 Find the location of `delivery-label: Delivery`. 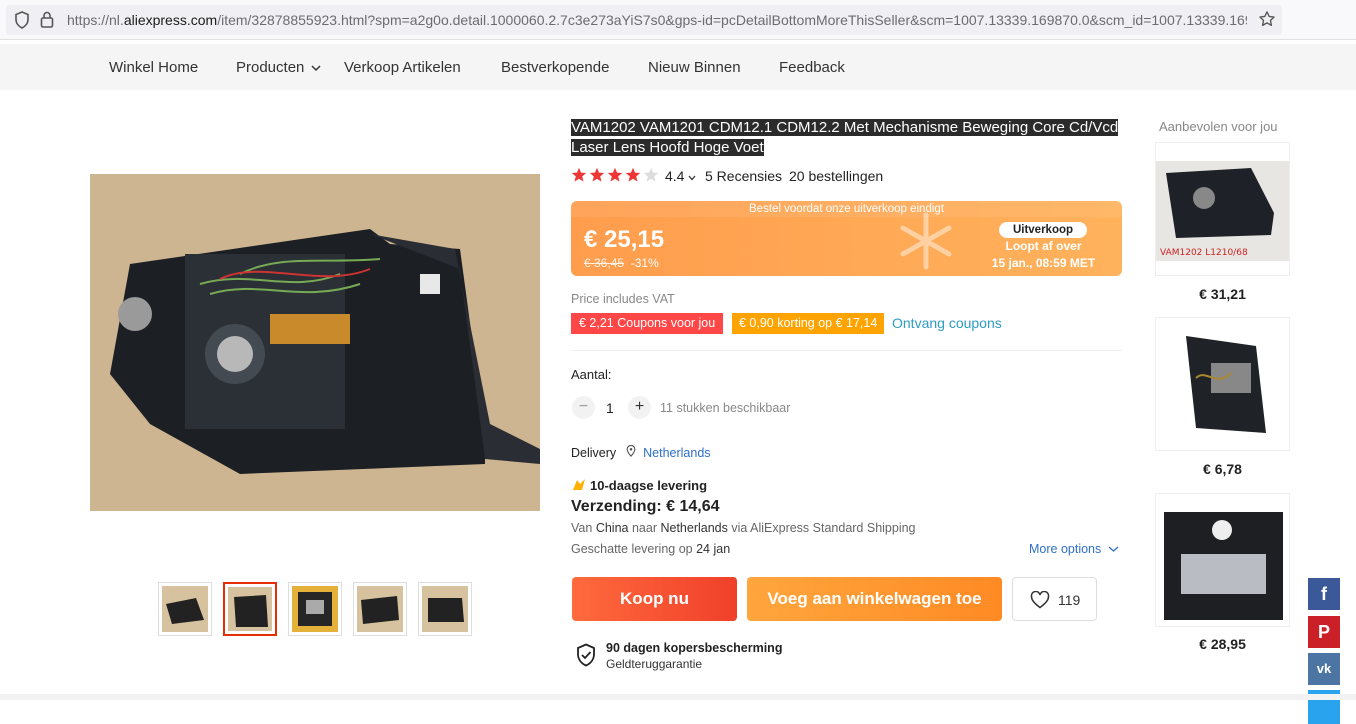

delivery-label: Delivery is located at coordinates (594, 453).